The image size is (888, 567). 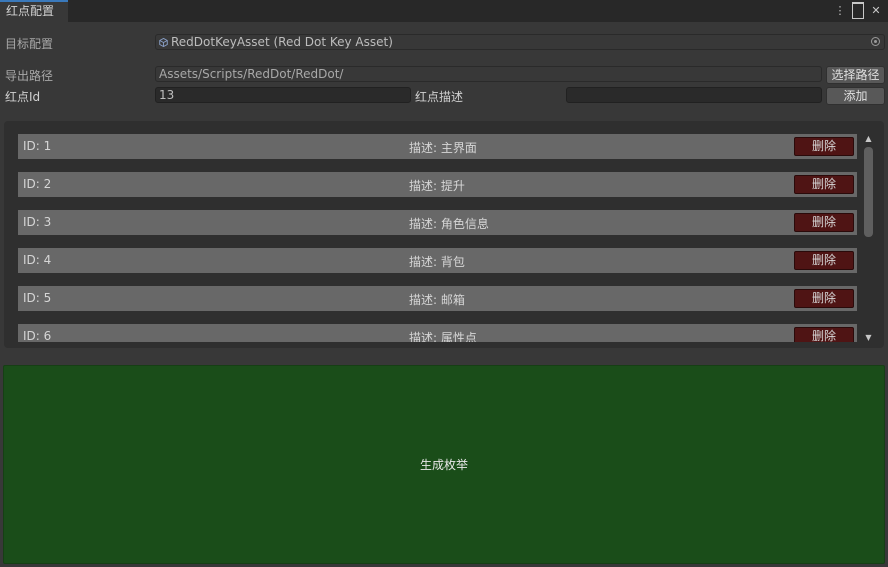 What do you see at coordinates (37, 146) in the screenshot?
I see `item-id: ID: 1` at bounding box center [37, 146].